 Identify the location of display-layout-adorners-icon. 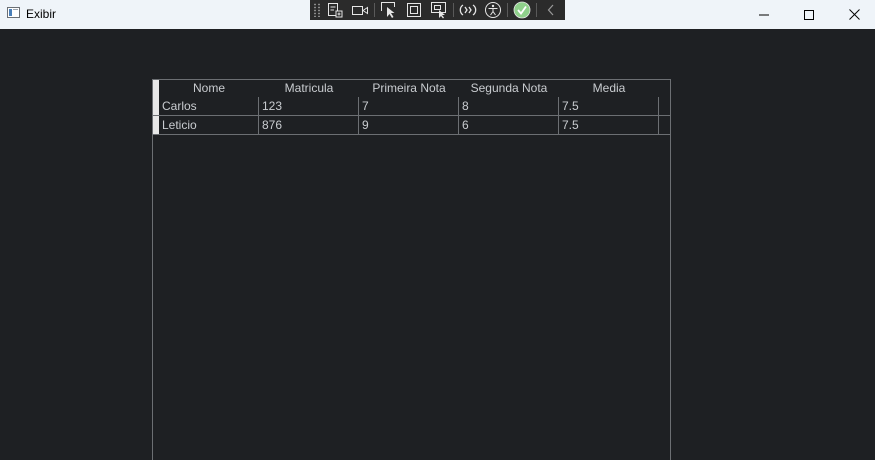
(414, 10).